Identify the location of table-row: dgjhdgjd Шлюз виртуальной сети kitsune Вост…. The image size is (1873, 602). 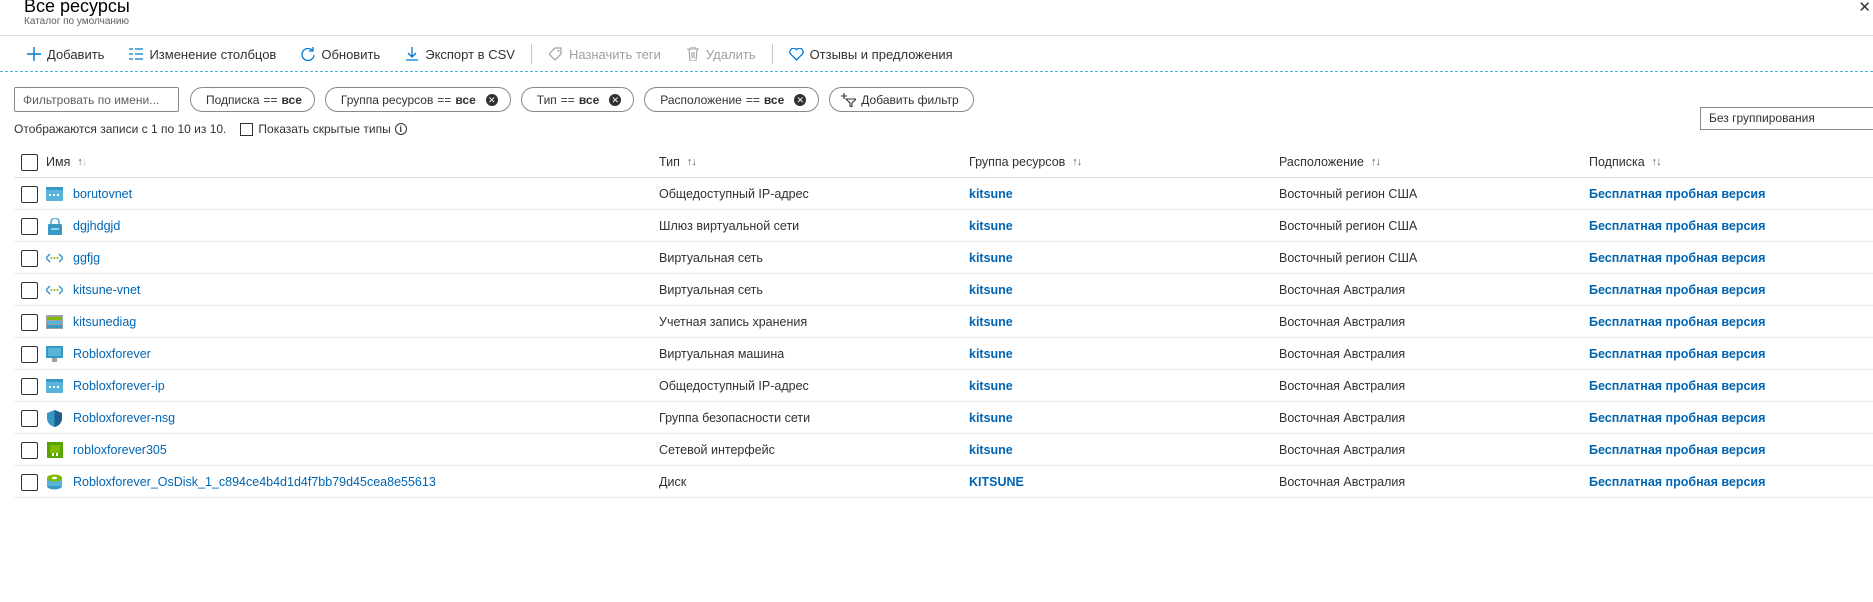
(943, 226).